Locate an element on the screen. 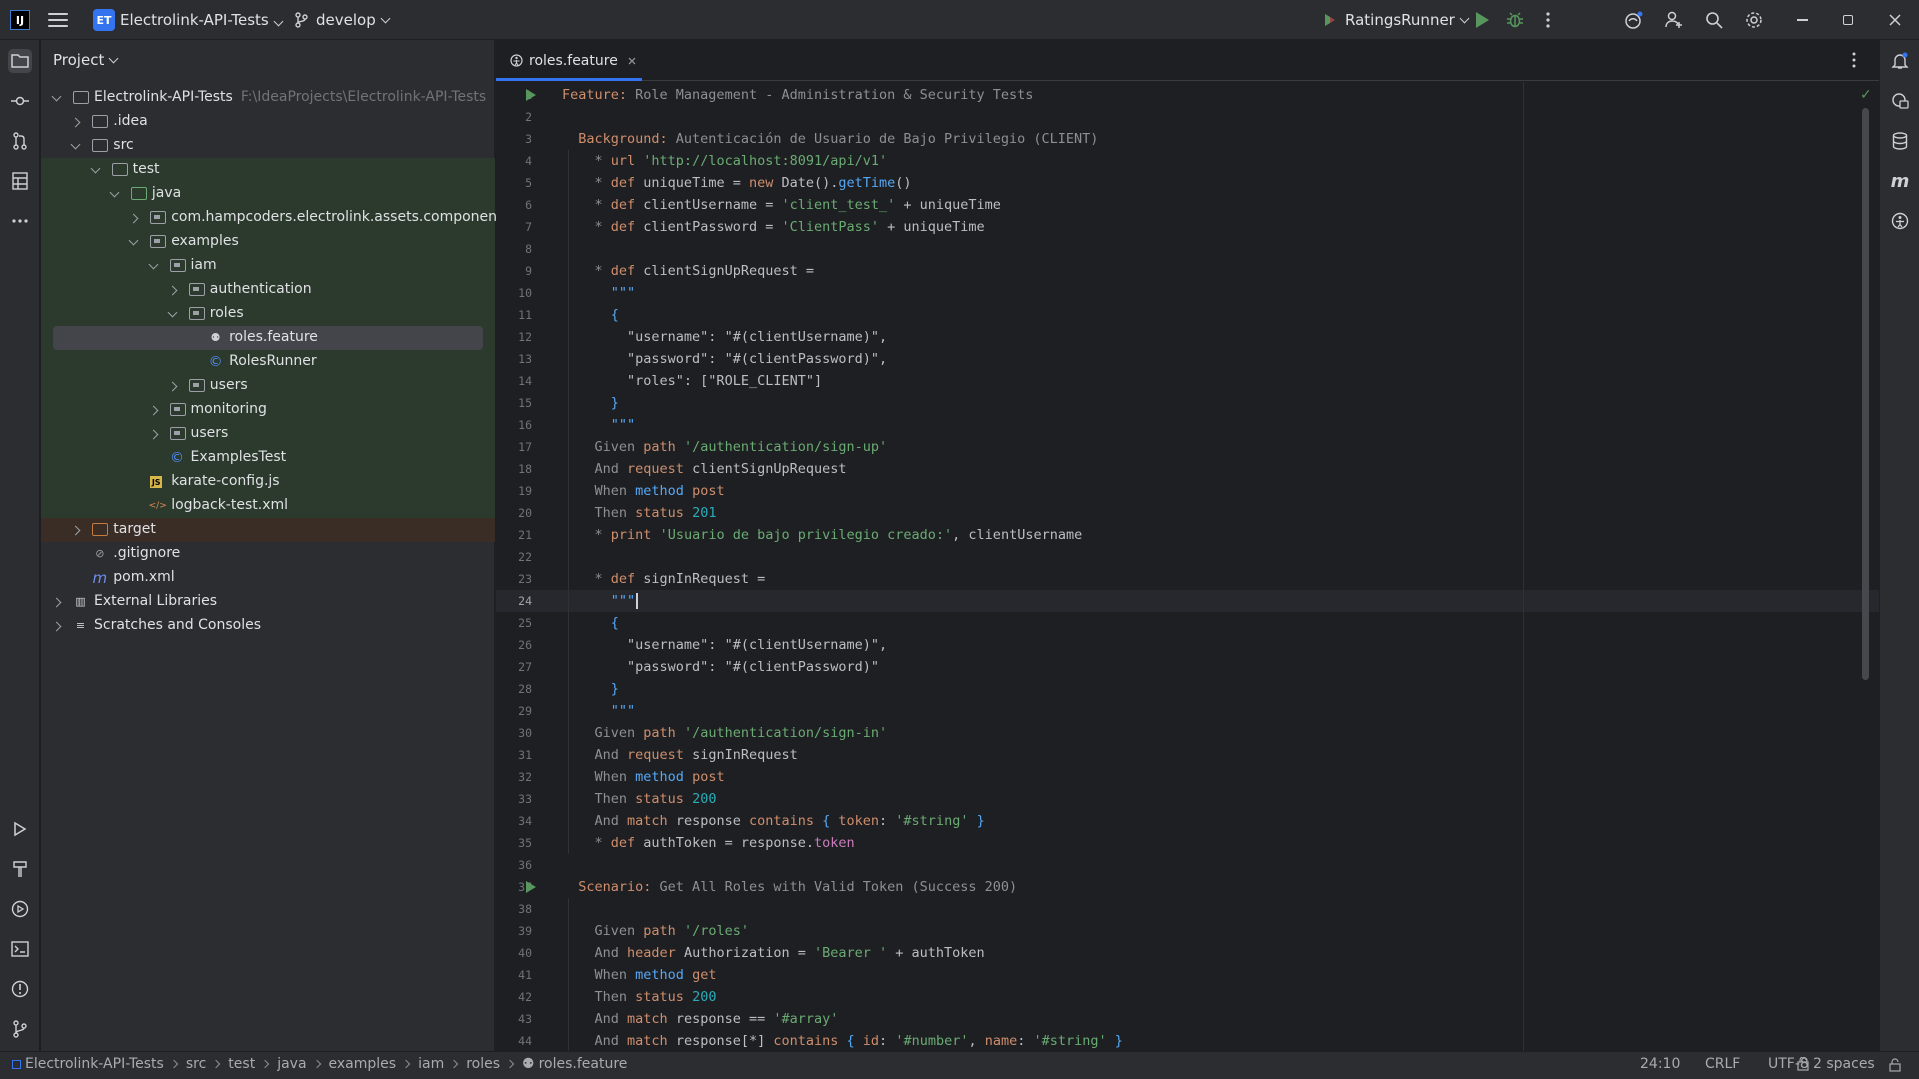  code-token: * is located at coordinates (602, 579).